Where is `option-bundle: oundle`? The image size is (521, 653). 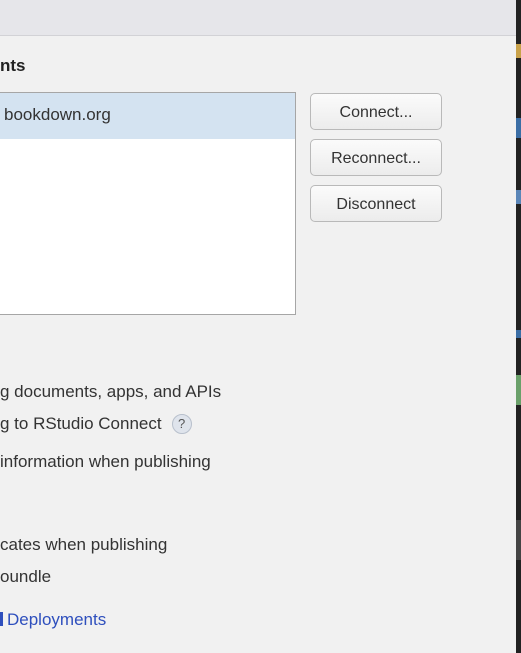
option-bundle: oundle is located at coordinates (25, 577).